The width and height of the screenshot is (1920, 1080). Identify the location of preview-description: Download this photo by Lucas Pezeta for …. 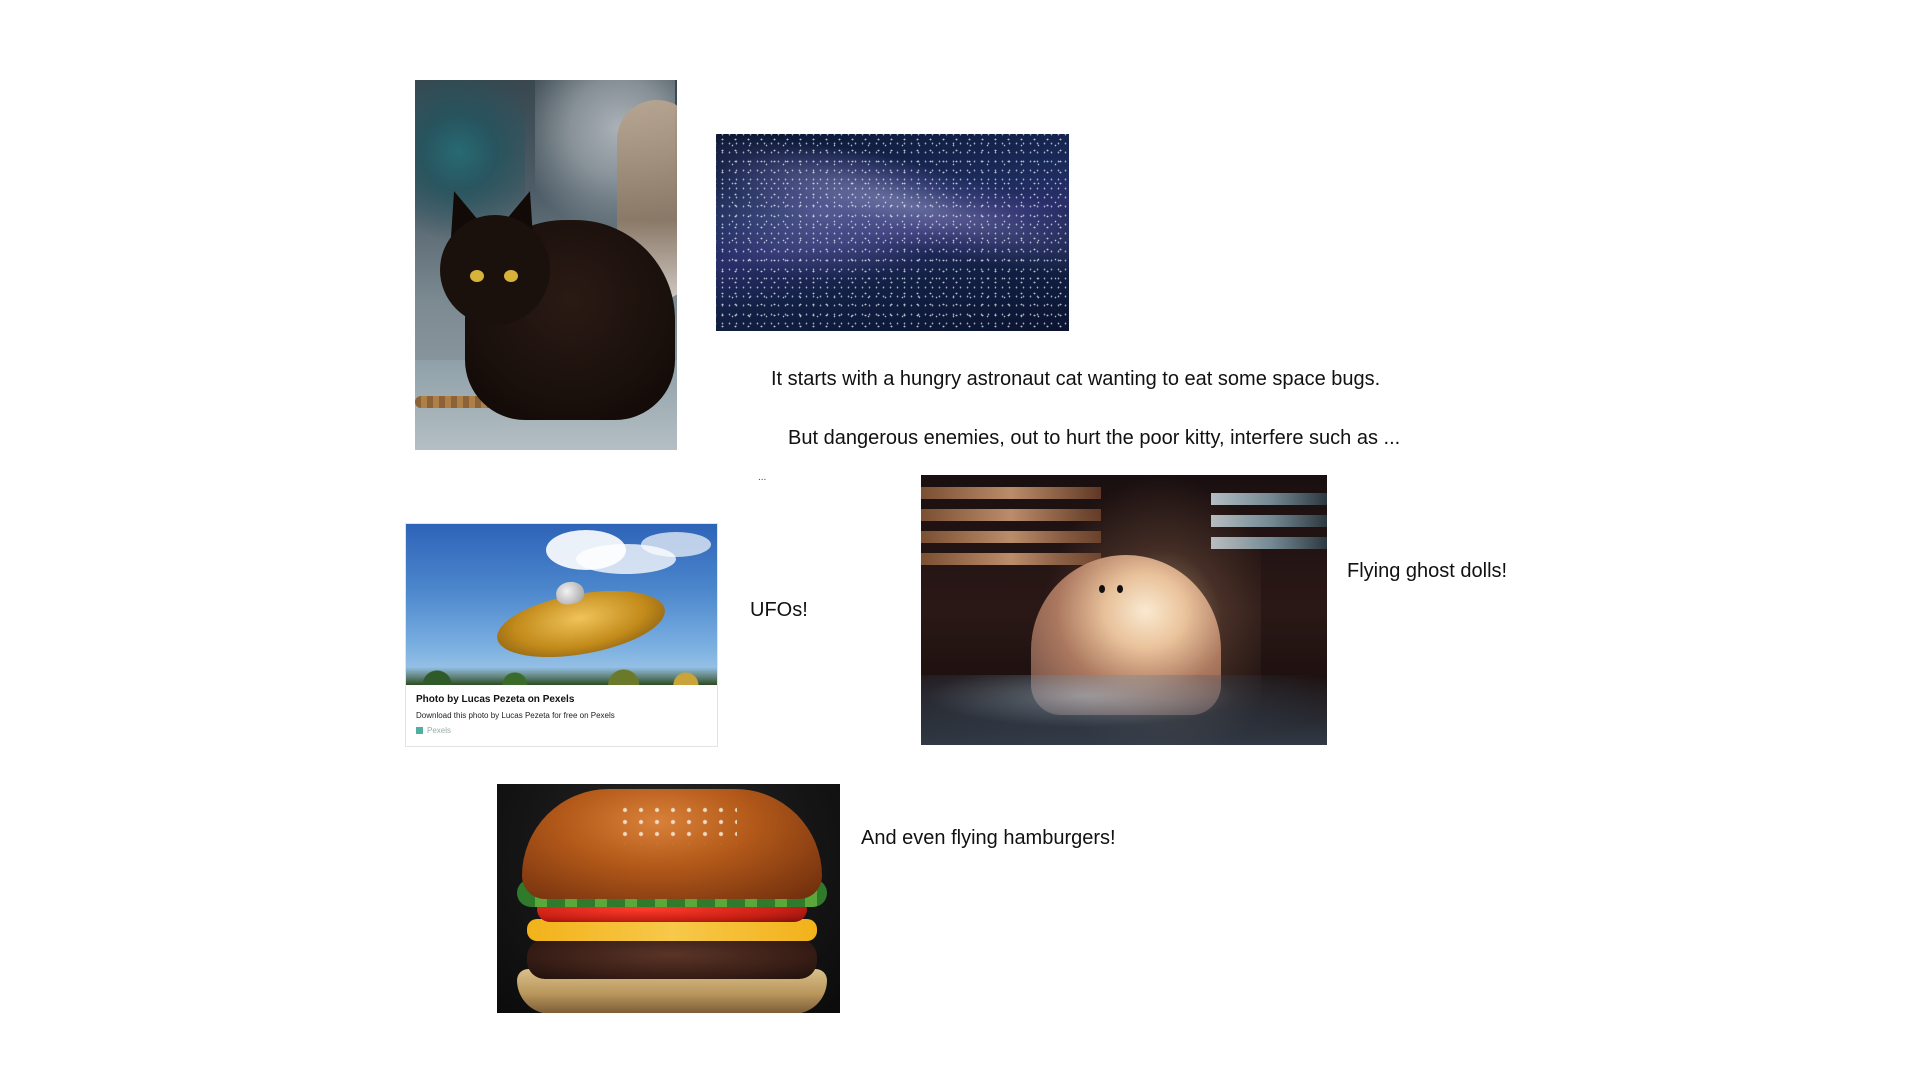
(515, 715).